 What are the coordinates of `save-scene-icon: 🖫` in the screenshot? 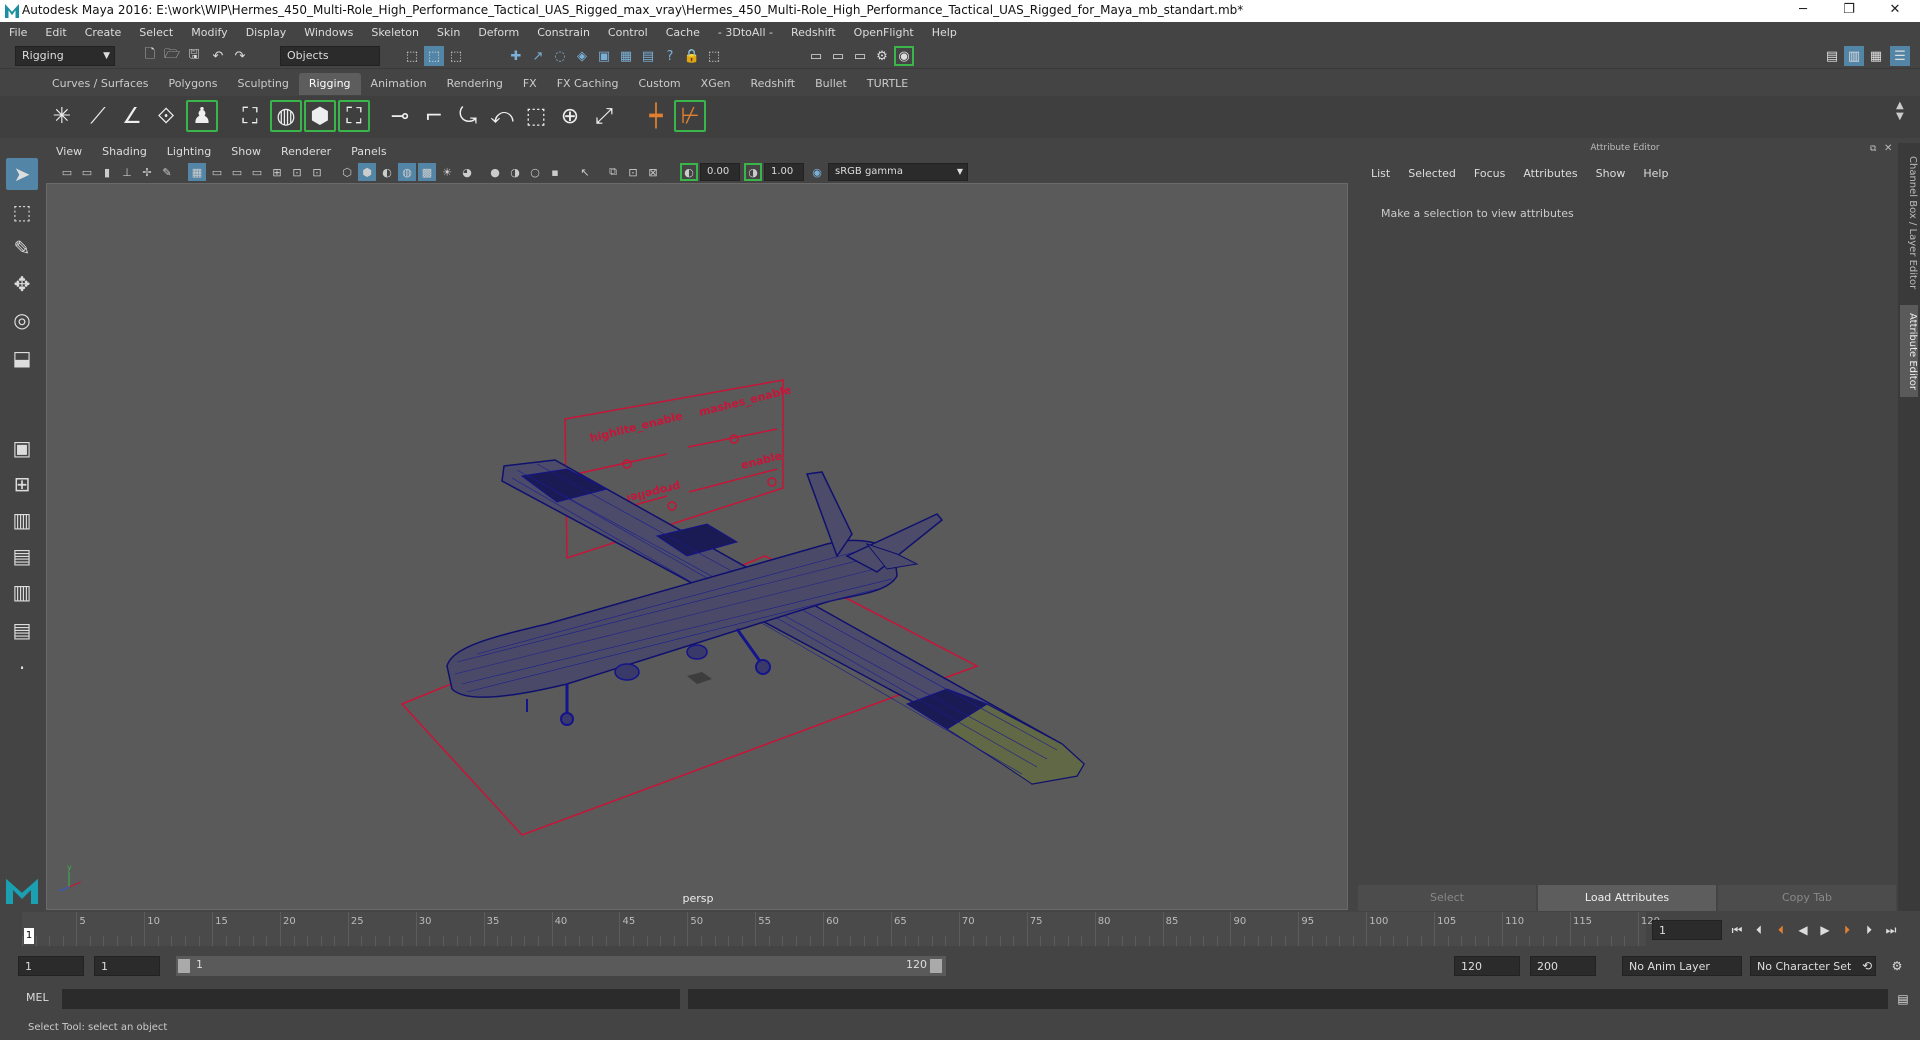 It's located at (194, 56).